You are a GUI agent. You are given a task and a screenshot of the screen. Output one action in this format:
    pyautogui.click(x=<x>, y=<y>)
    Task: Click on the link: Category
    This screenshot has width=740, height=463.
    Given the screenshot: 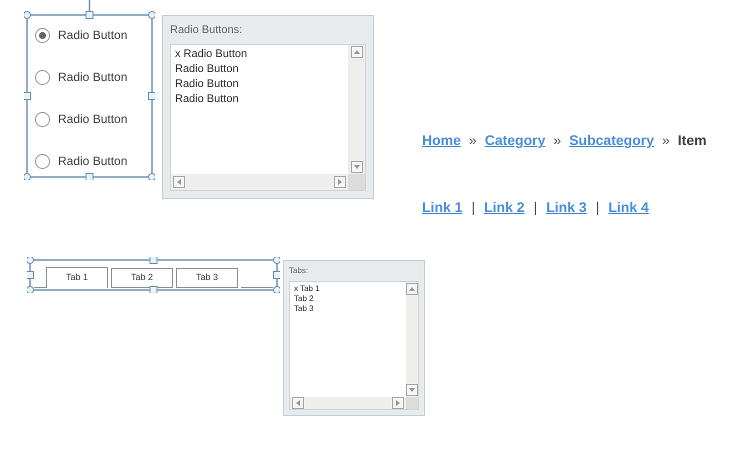 What is the action you would take?
    pyautogui.click(x=515, y=140)
    